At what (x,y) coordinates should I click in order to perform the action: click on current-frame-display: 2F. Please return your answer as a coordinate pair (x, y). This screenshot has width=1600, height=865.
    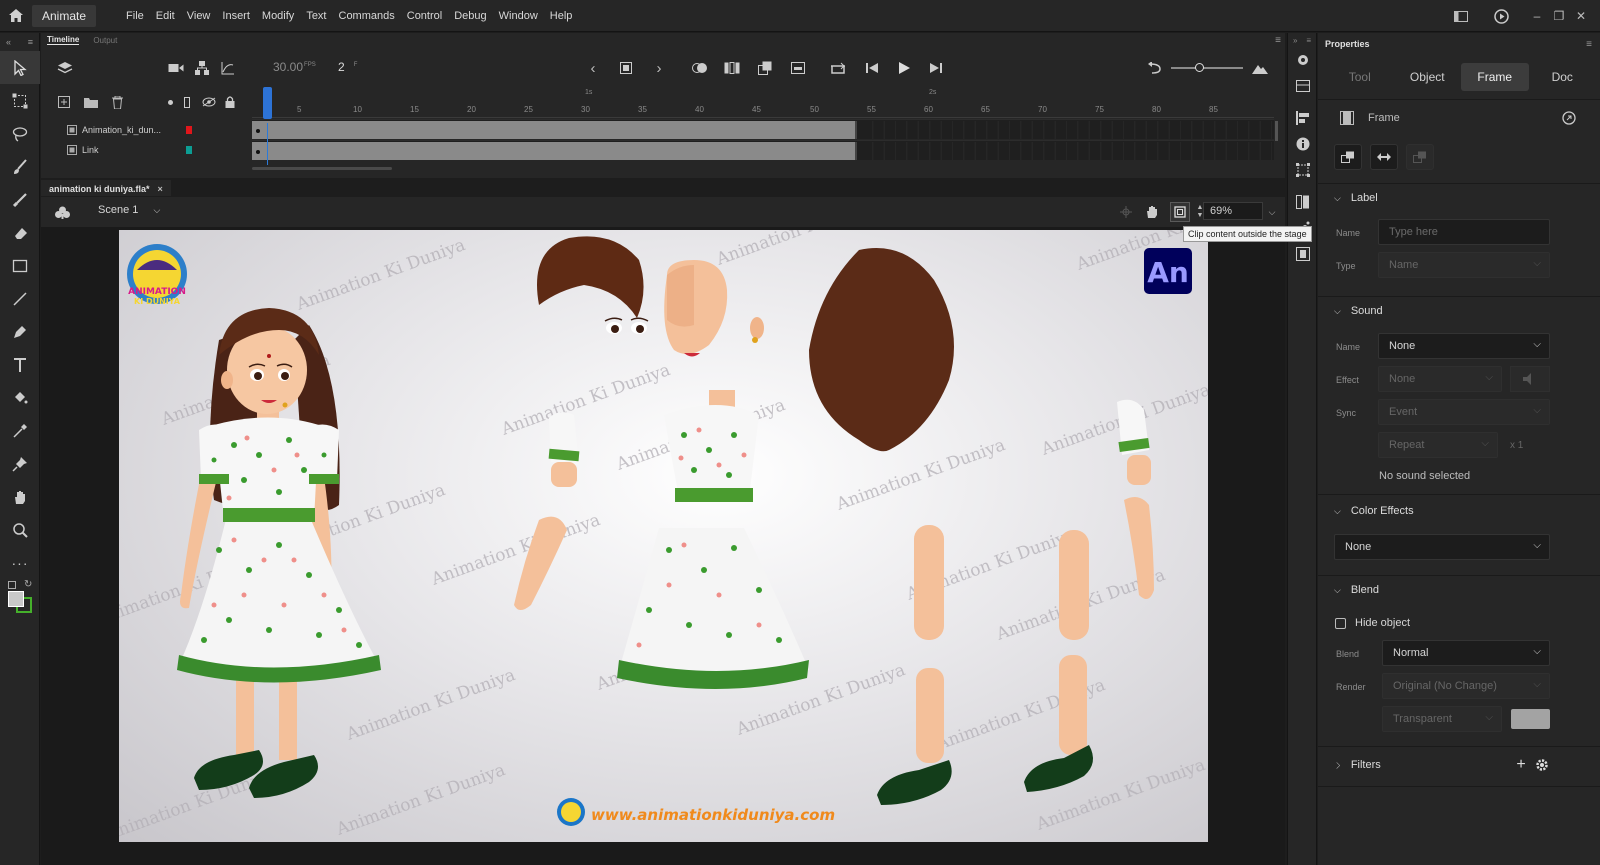
    Looking at the image, I should click on (347, 67).